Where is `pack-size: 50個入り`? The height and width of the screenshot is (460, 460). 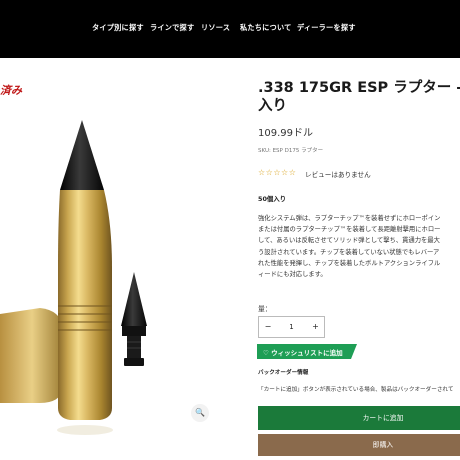
pack-size: 50個入り is located at coordinates (272, 199).